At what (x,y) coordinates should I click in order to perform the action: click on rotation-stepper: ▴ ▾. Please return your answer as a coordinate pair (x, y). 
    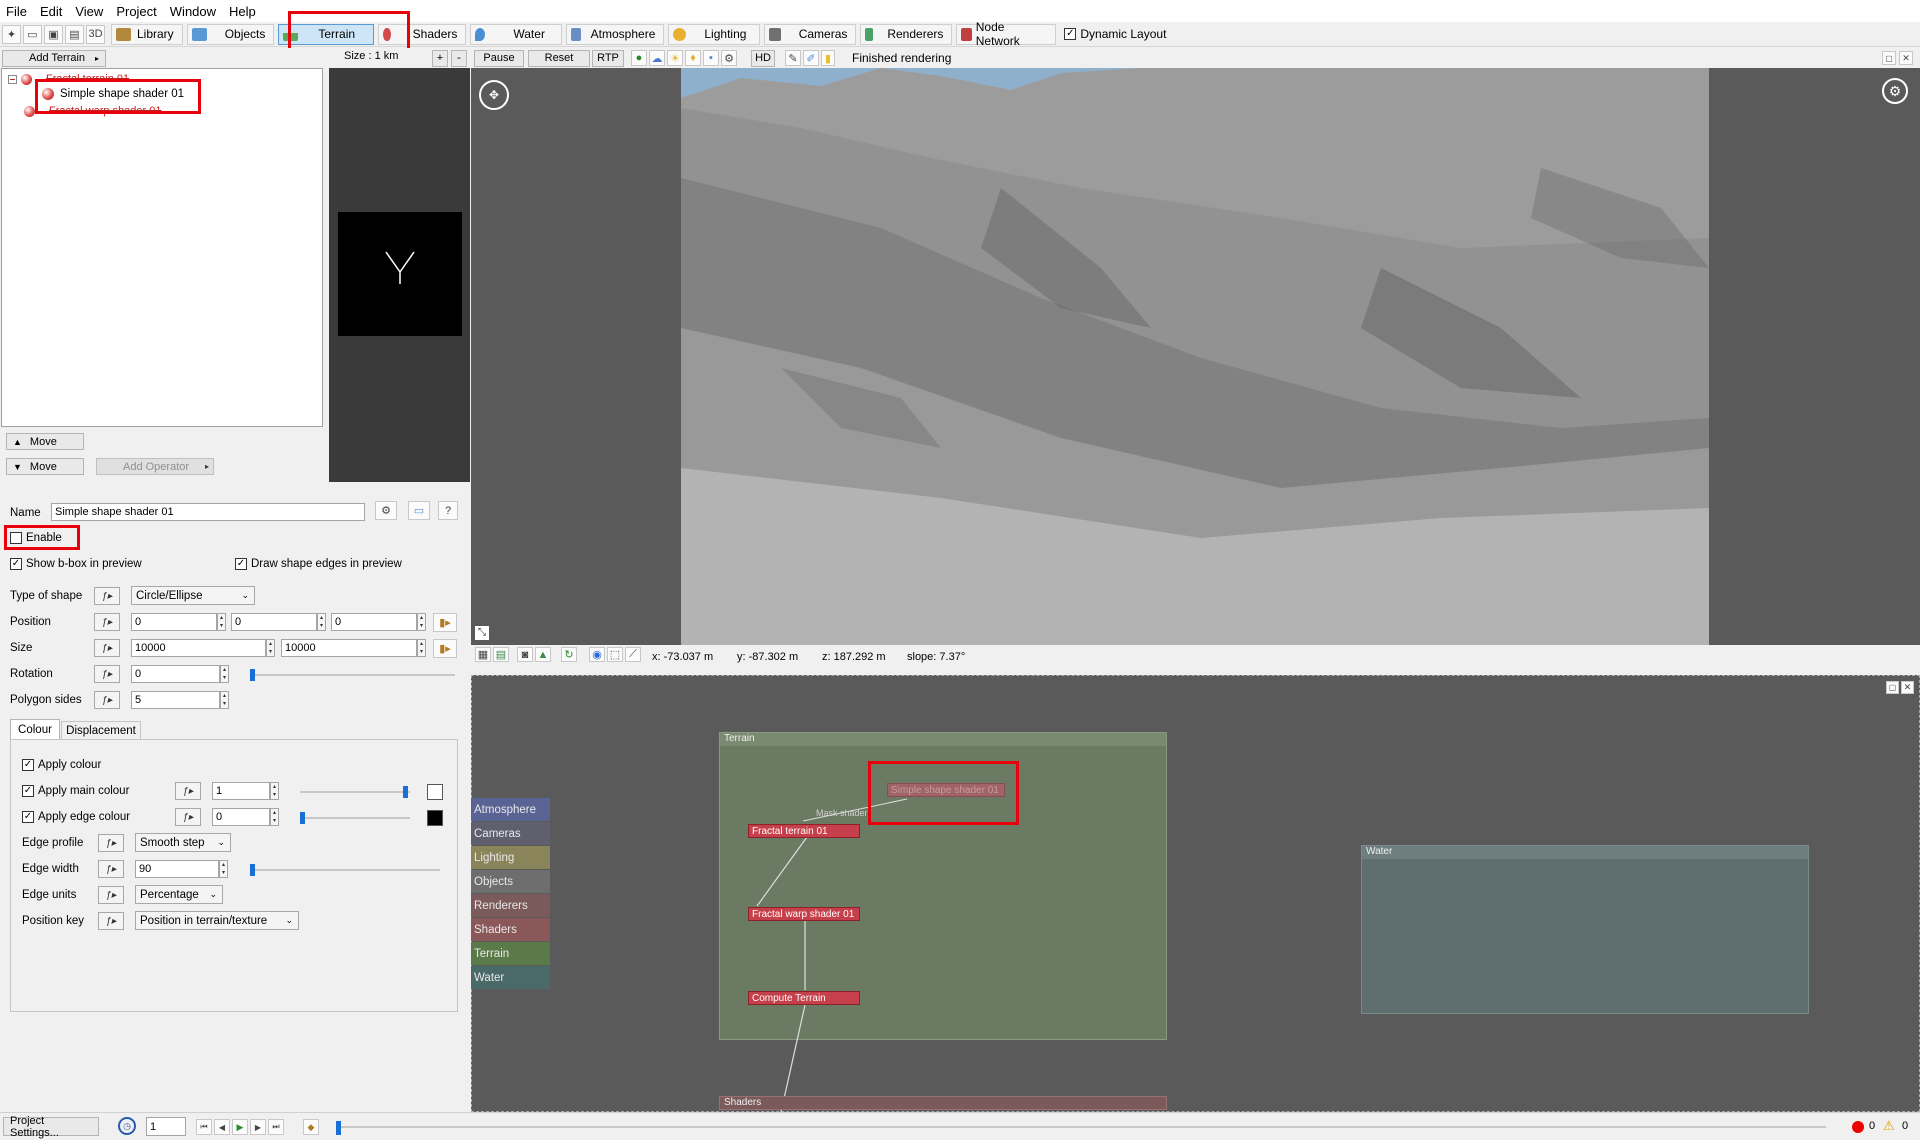
    Looking at the image, I should click on (224, 674).